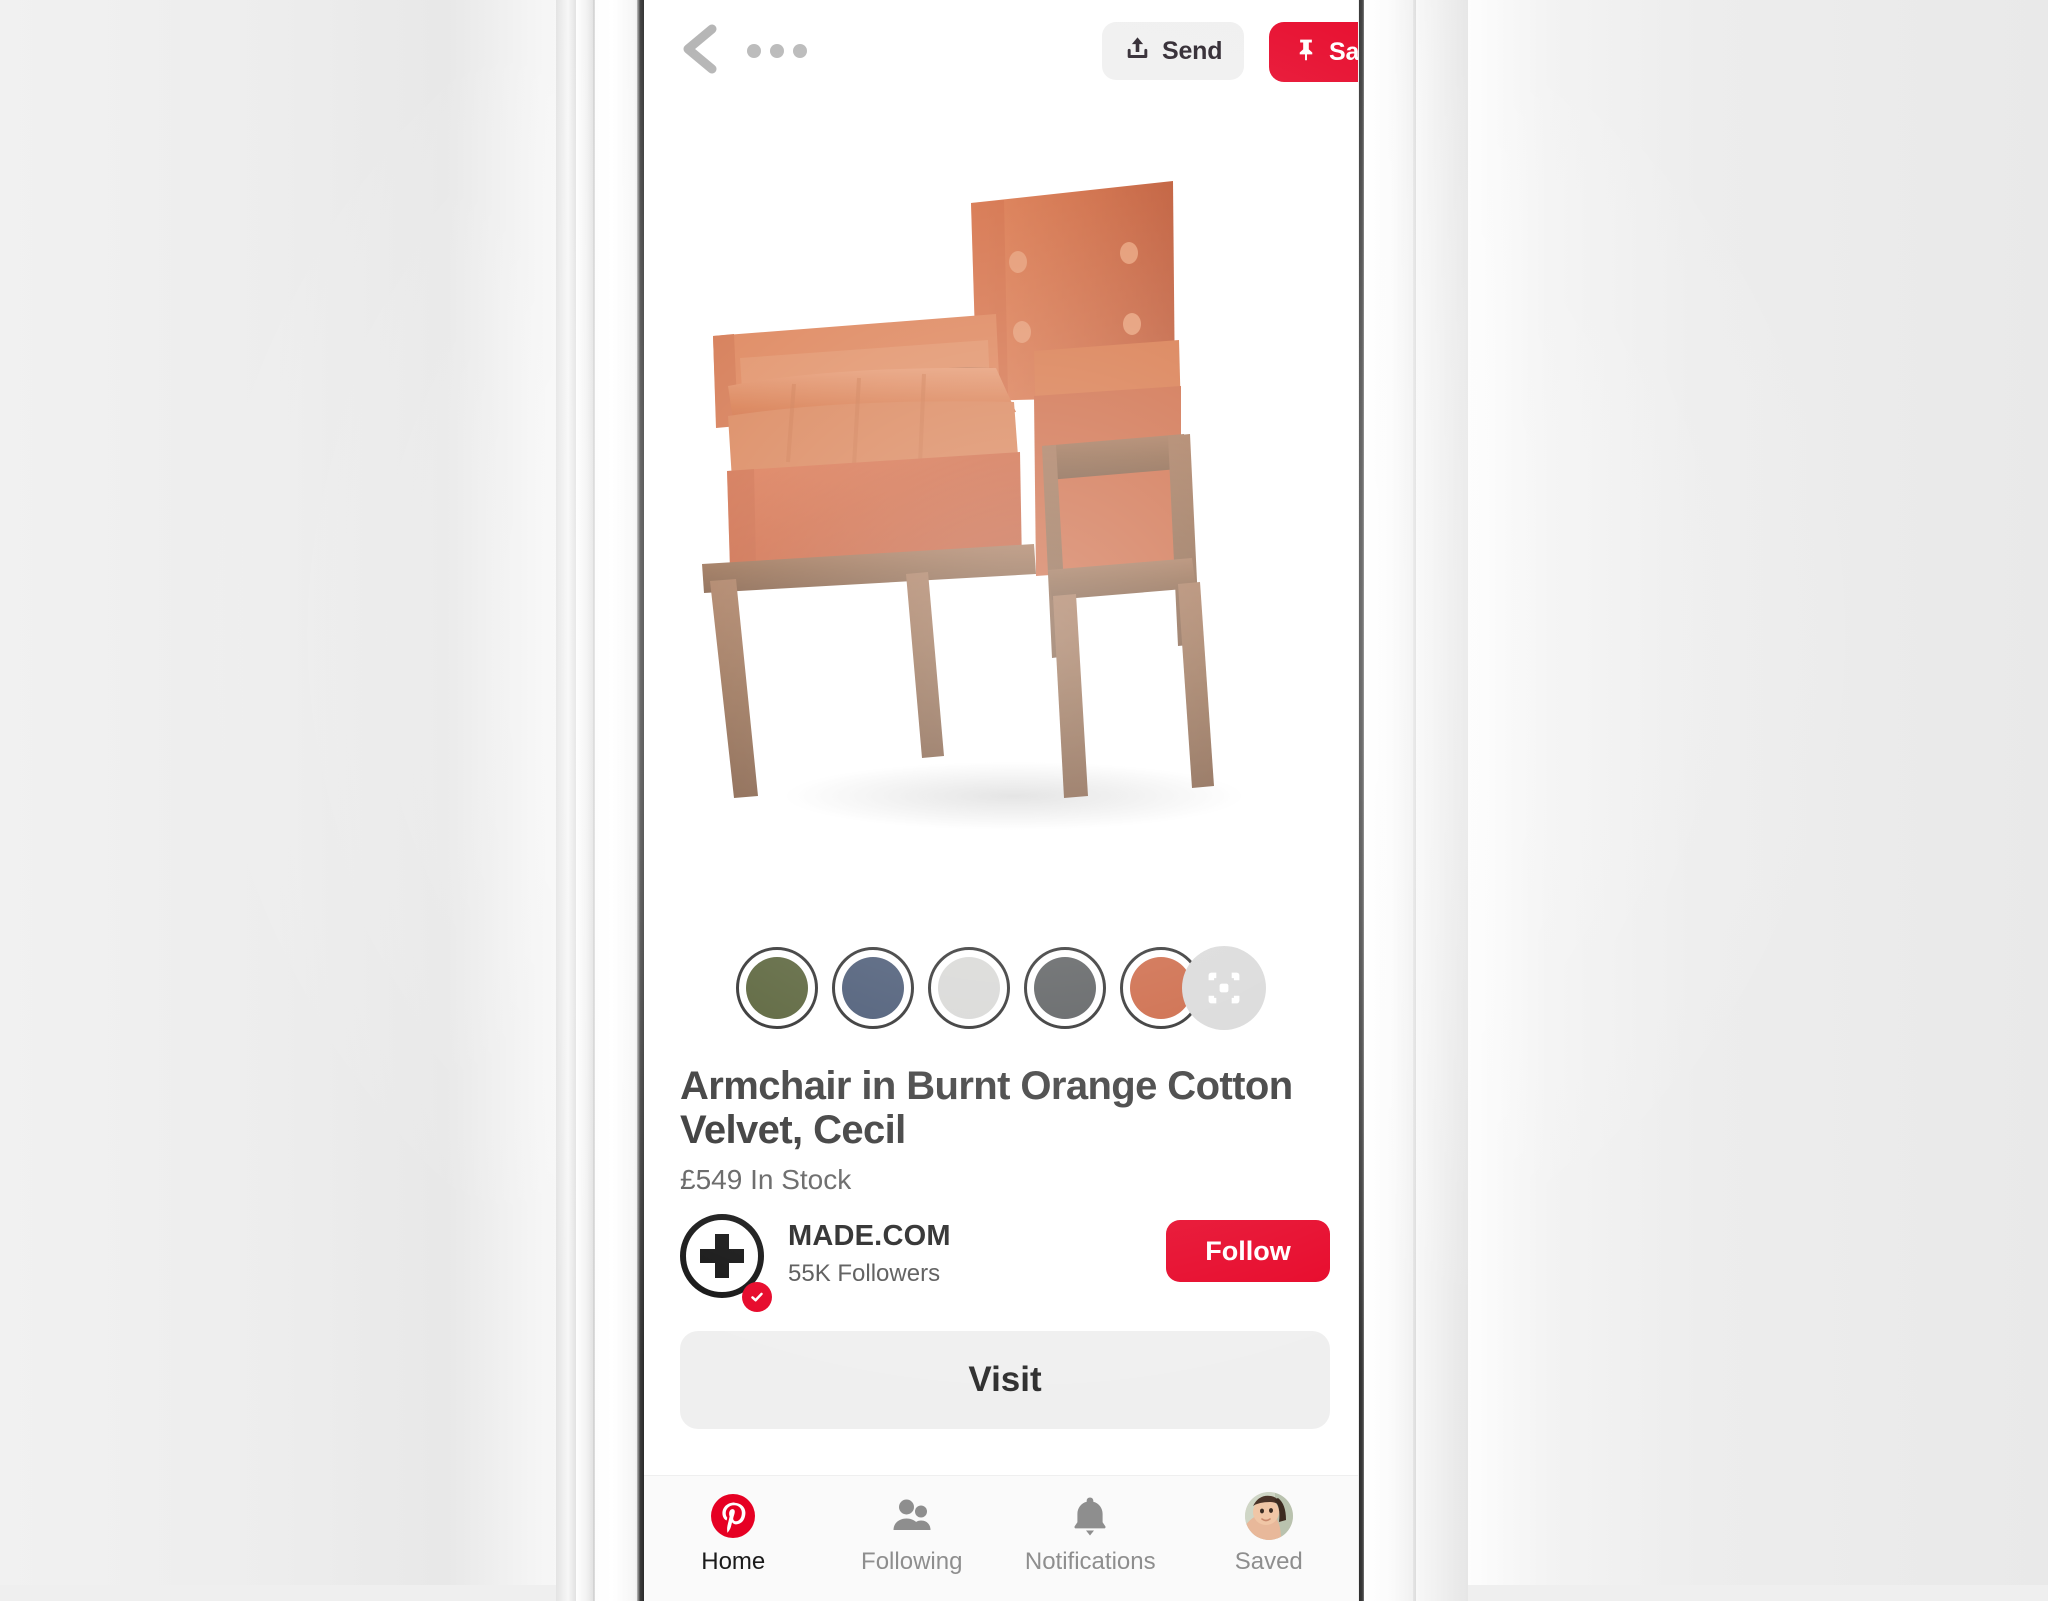  I want to click on tab-home: Home, so click(733, 1526).